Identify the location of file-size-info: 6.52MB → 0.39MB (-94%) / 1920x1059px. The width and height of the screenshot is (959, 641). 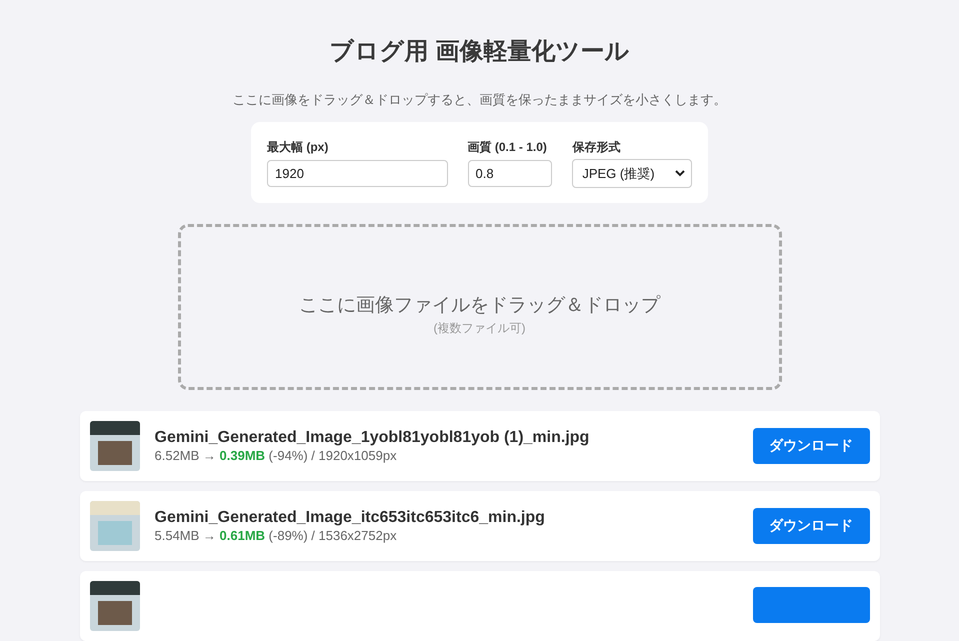
(276, 456).